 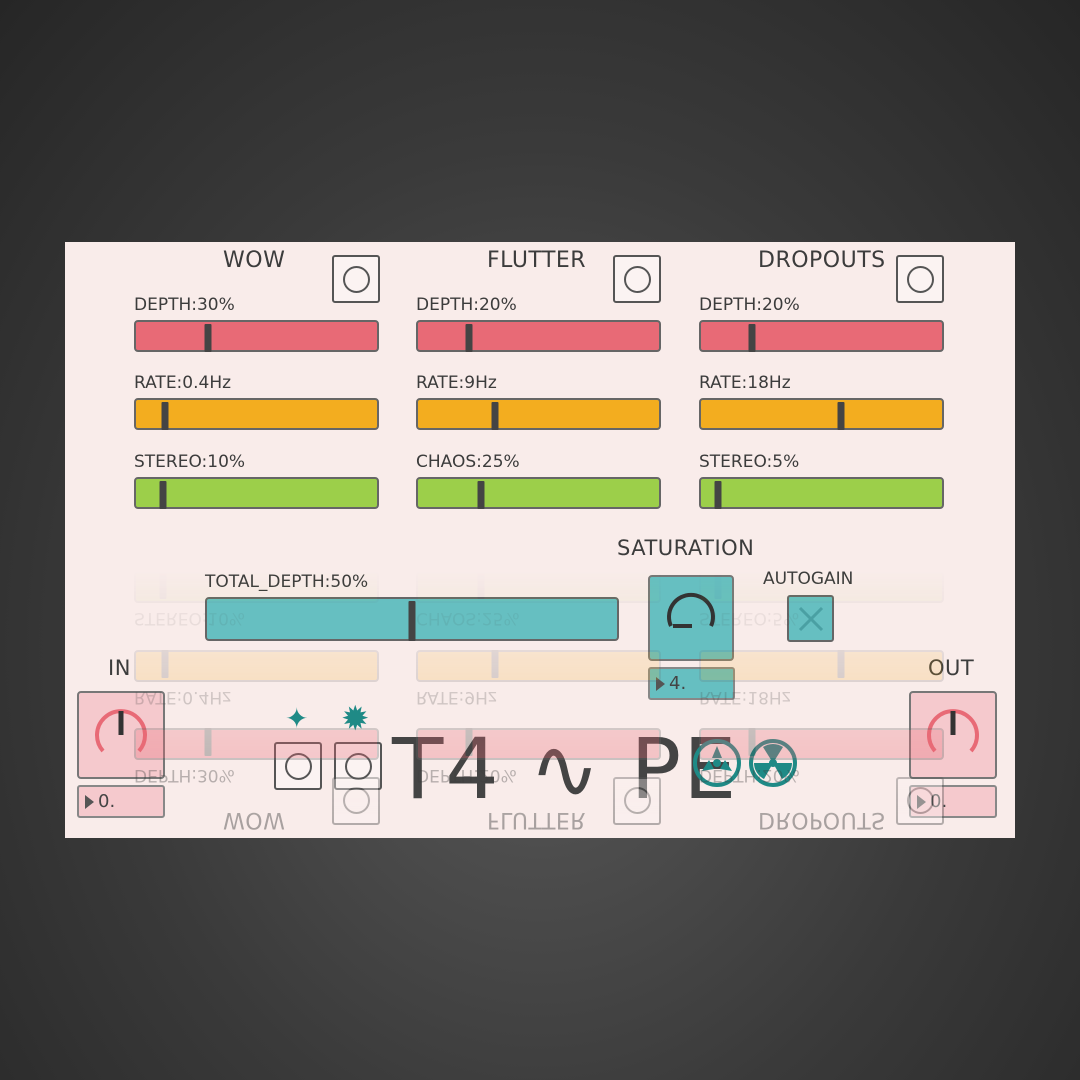 I want to click on dropouts-depth-slider, so click(x=821, y=336).